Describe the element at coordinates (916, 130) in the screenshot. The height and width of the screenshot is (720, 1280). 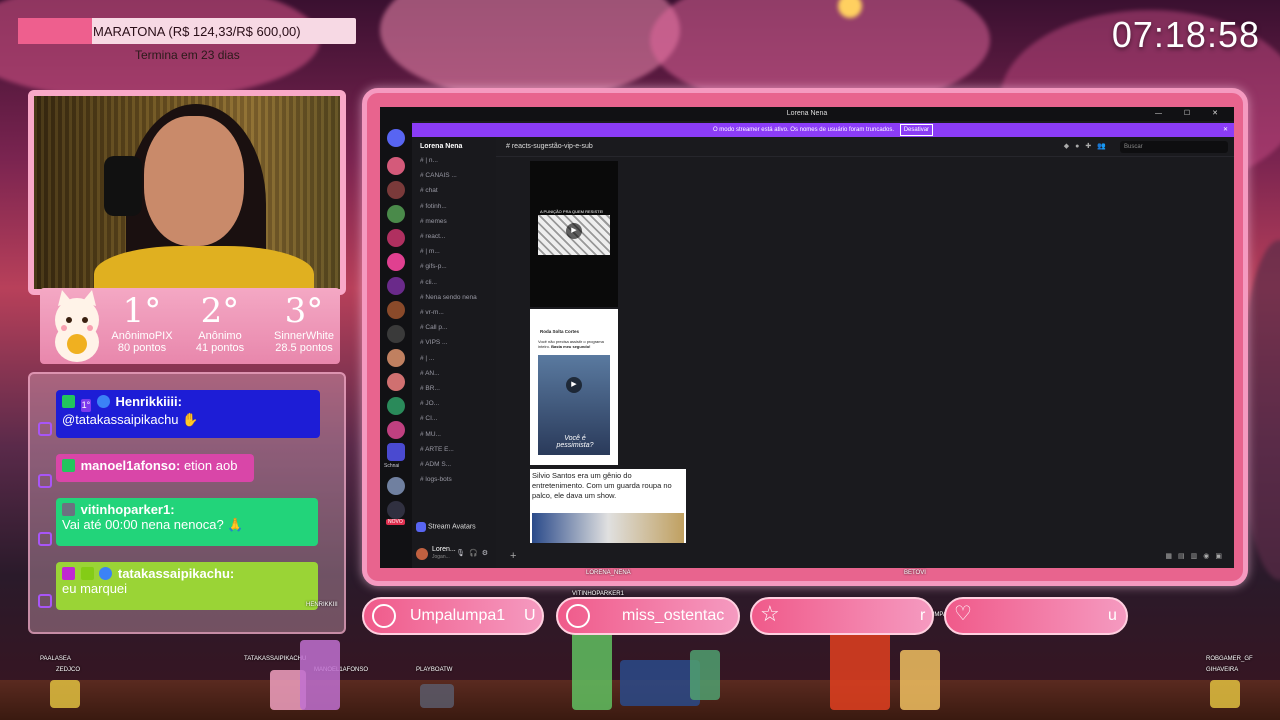
I see `disable-streamer-mode-button: Desativar` at that location.